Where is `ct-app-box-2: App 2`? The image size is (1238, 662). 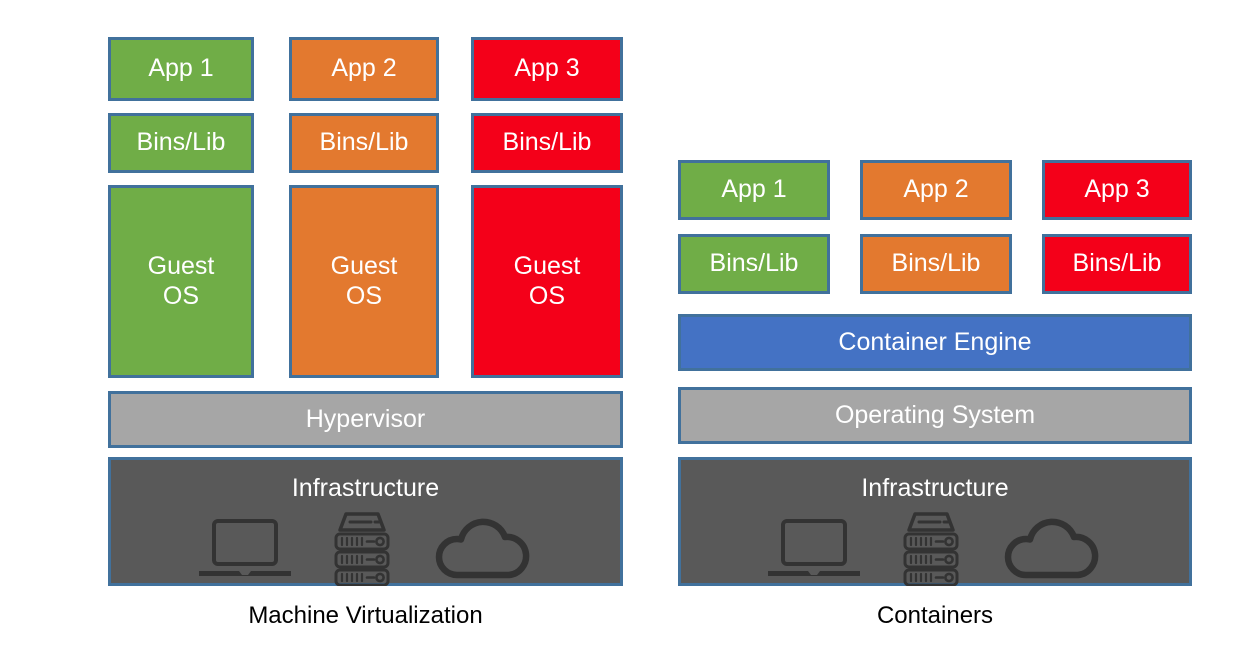 ct-app-box-2: App 2 is located at coordinates (936, 190).